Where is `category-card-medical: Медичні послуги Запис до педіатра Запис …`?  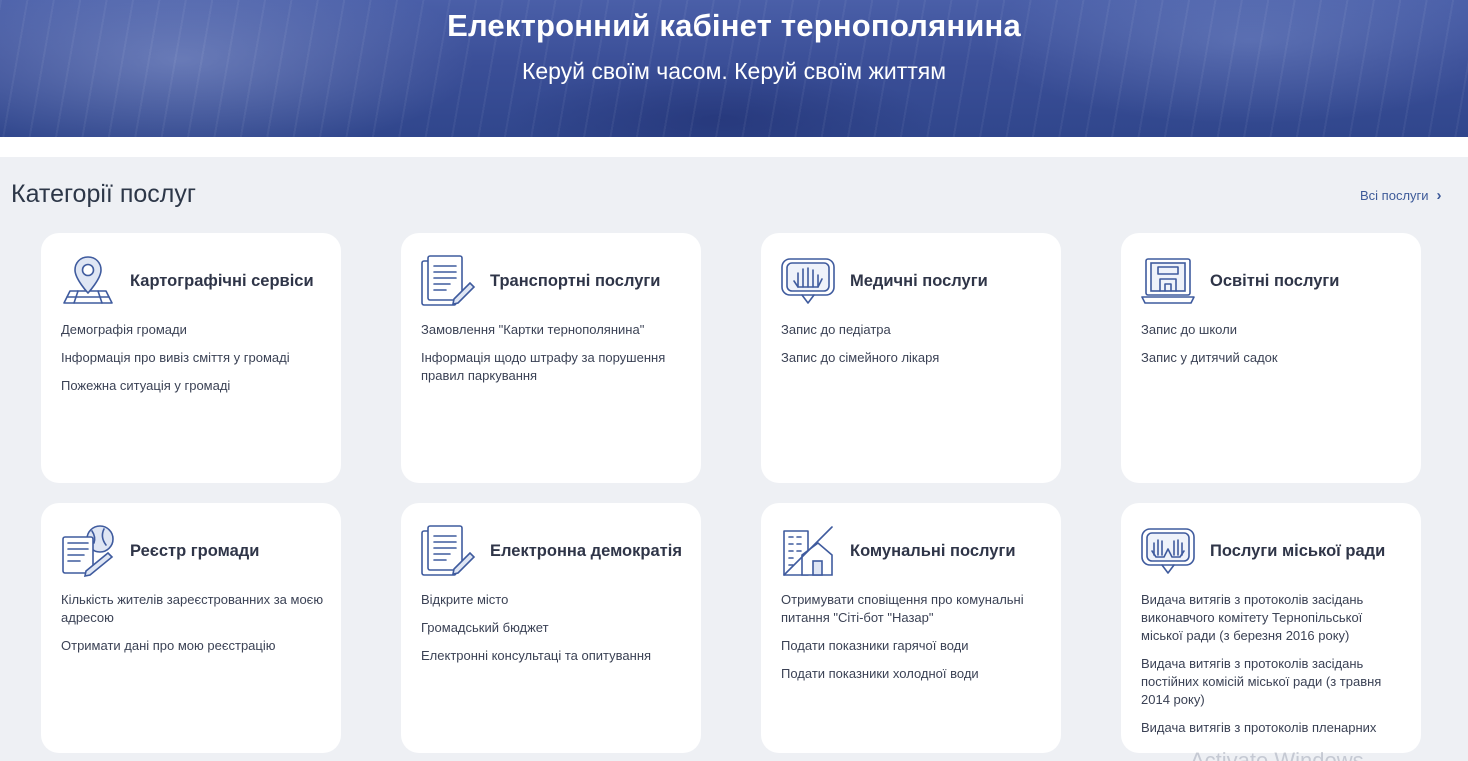
category-card-medical: Медичні послуги Запис до педіатра Запис … is located at coordinates (911, 358).